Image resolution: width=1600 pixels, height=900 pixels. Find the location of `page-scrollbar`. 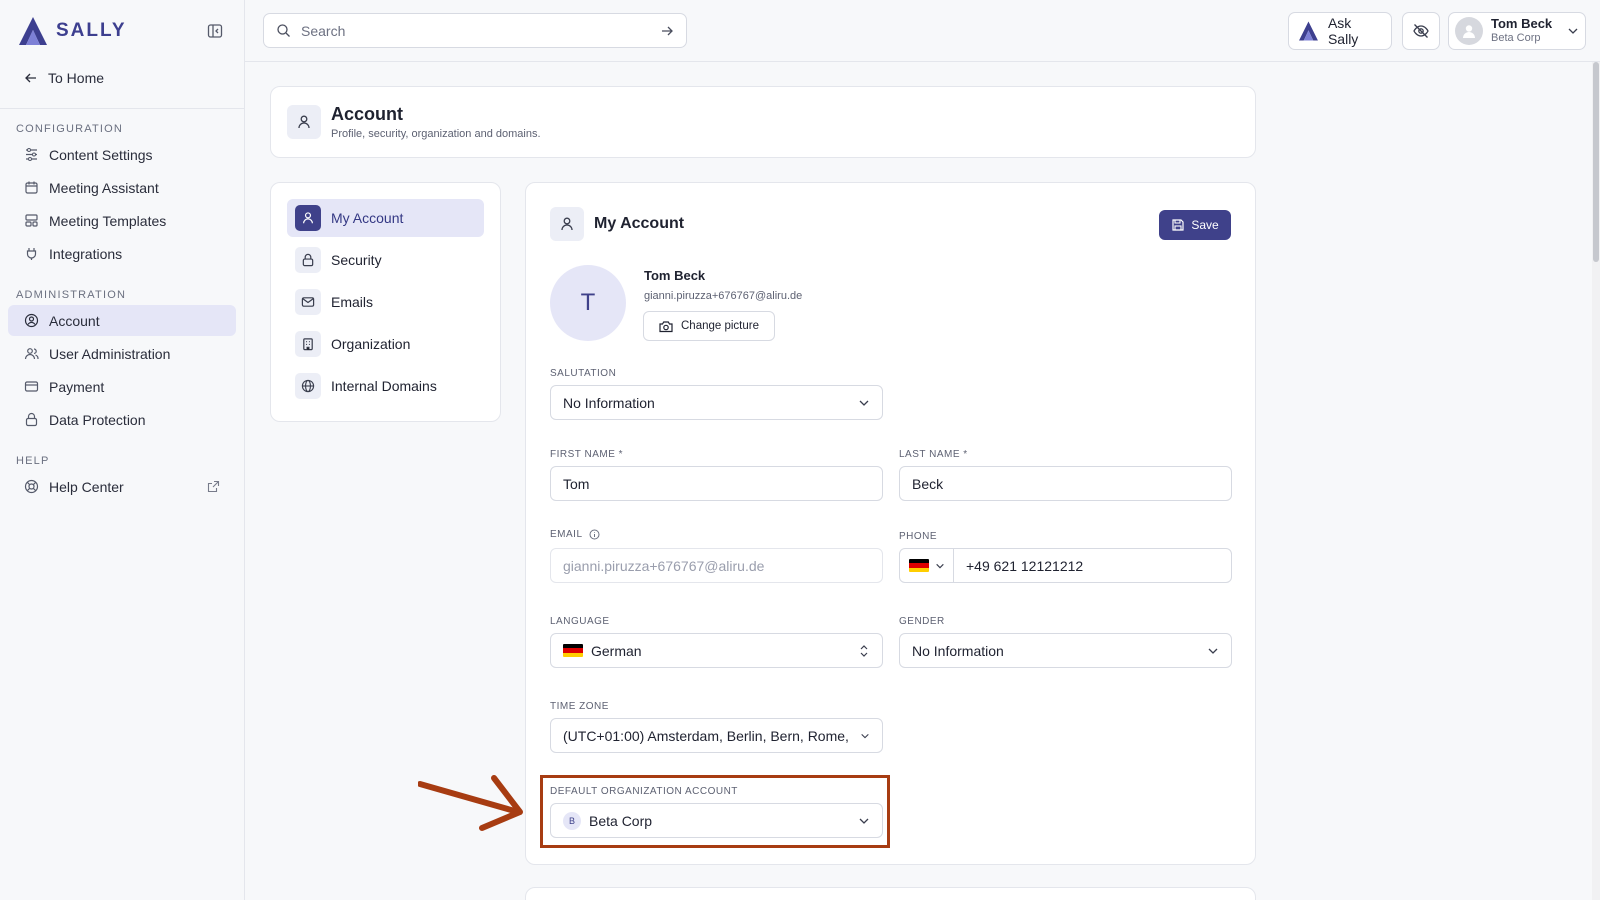

page-scrollbar is located at coordinates (1596, 481).